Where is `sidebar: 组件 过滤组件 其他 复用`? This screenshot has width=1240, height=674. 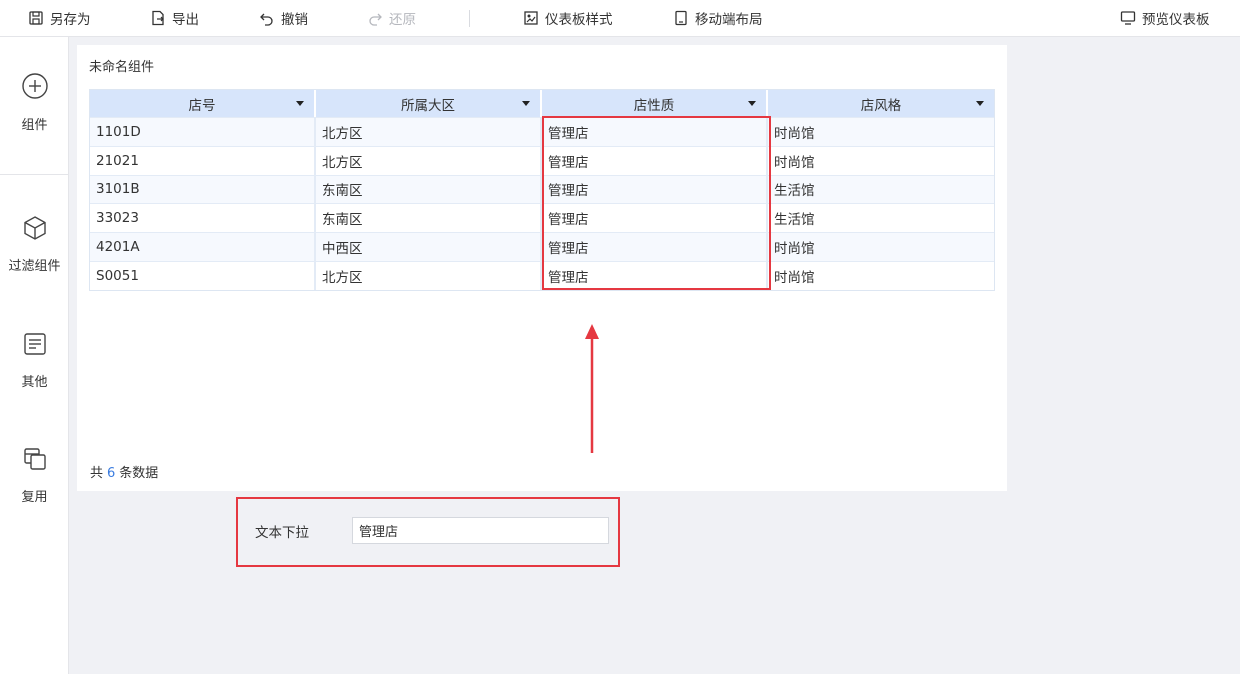
sidebar: 组件 过滤组件 其他 复用 is located at coordinates (34, 355).